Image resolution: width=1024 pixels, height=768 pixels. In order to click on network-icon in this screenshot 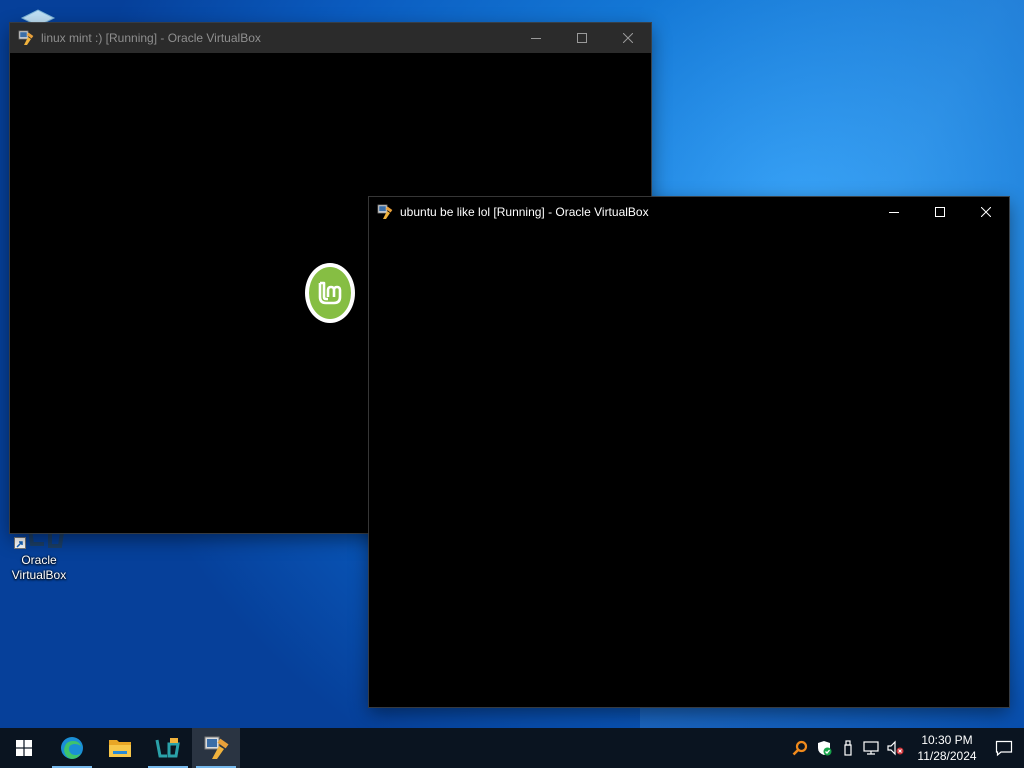, I will do `click(872, 748)`.